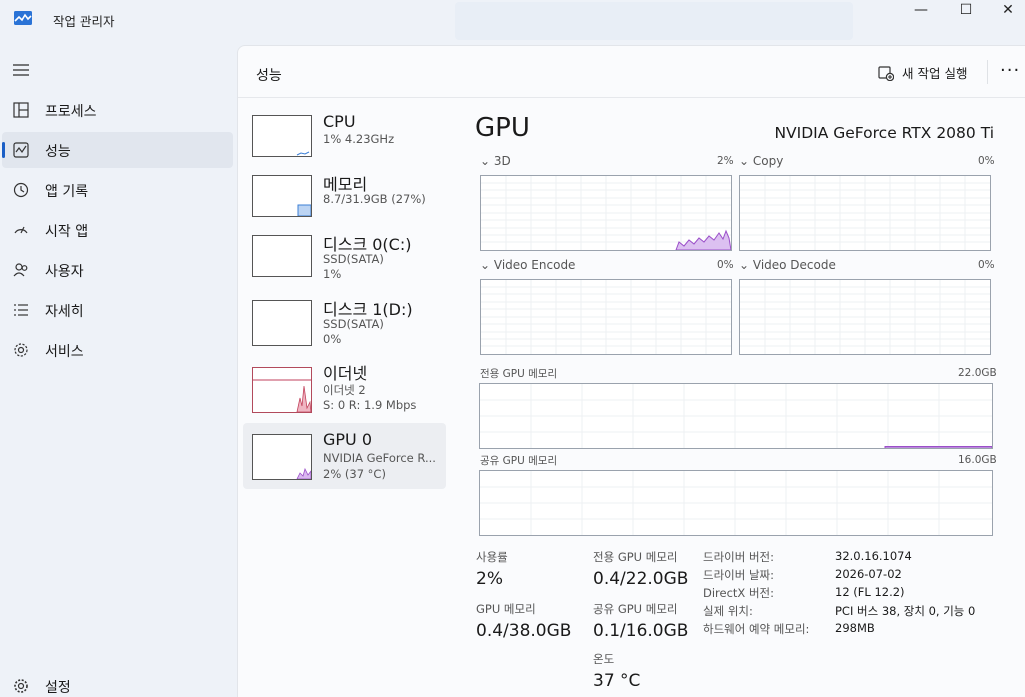 The width and height of the screenshot is (1025, 697). I want to click on device-disk-0: 디스크 0(C:) SSD(SATA) 1%, so click(344, 260).